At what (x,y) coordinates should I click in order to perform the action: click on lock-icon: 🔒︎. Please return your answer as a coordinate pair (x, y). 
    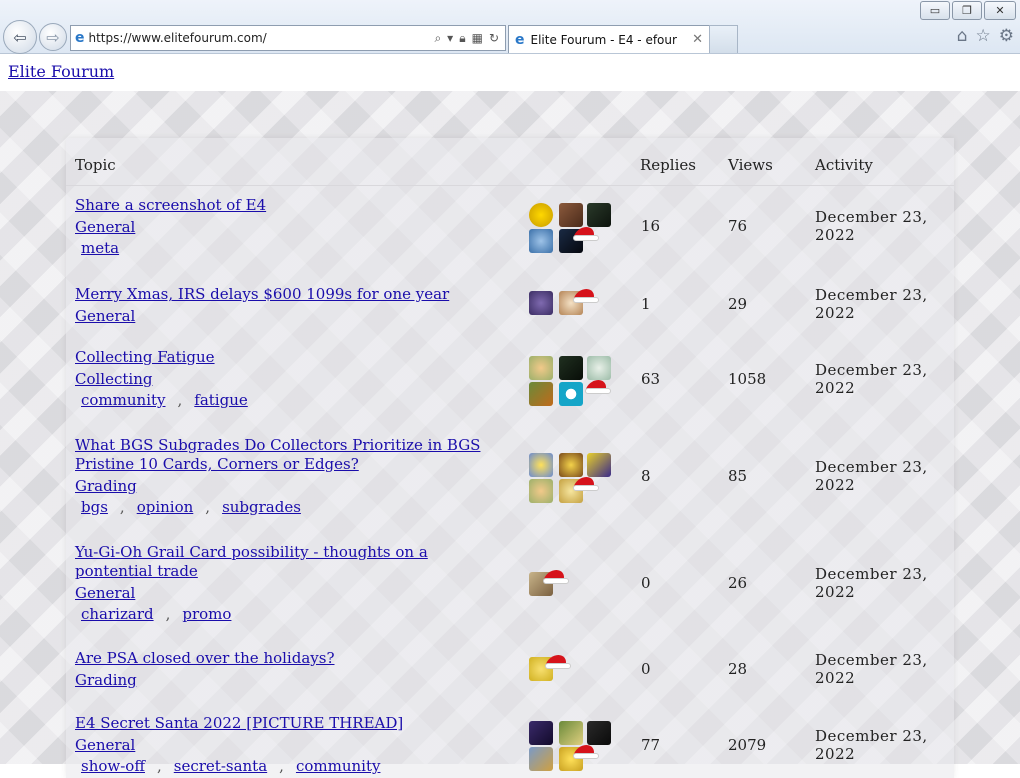
    Looking at the image, I should click on (462, 38).